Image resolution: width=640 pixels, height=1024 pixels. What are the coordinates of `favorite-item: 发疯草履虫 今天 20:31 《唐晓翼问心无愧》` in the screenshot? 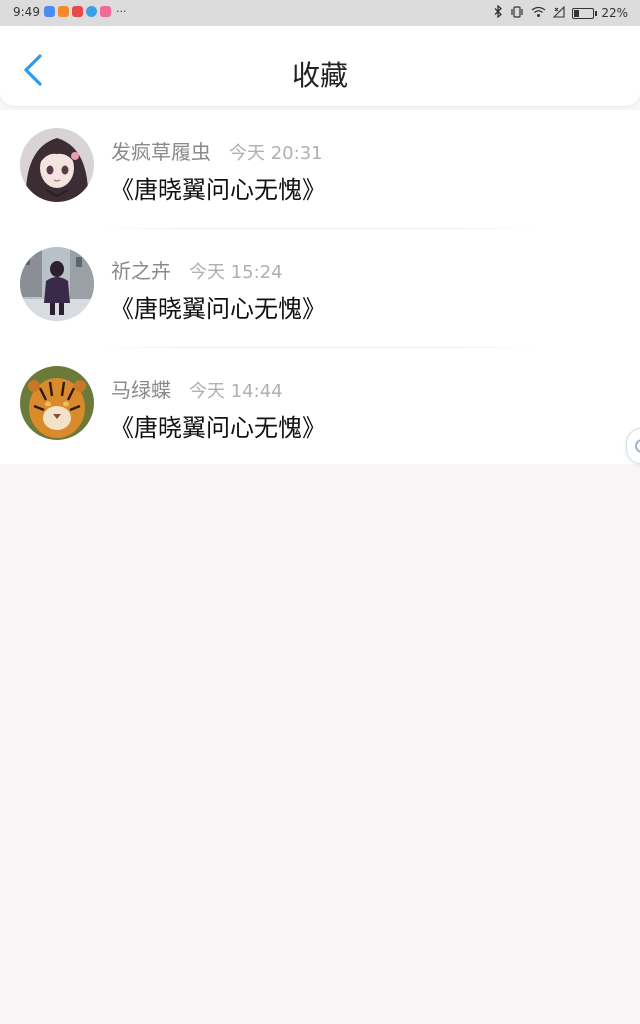 It's located at (320, 169).